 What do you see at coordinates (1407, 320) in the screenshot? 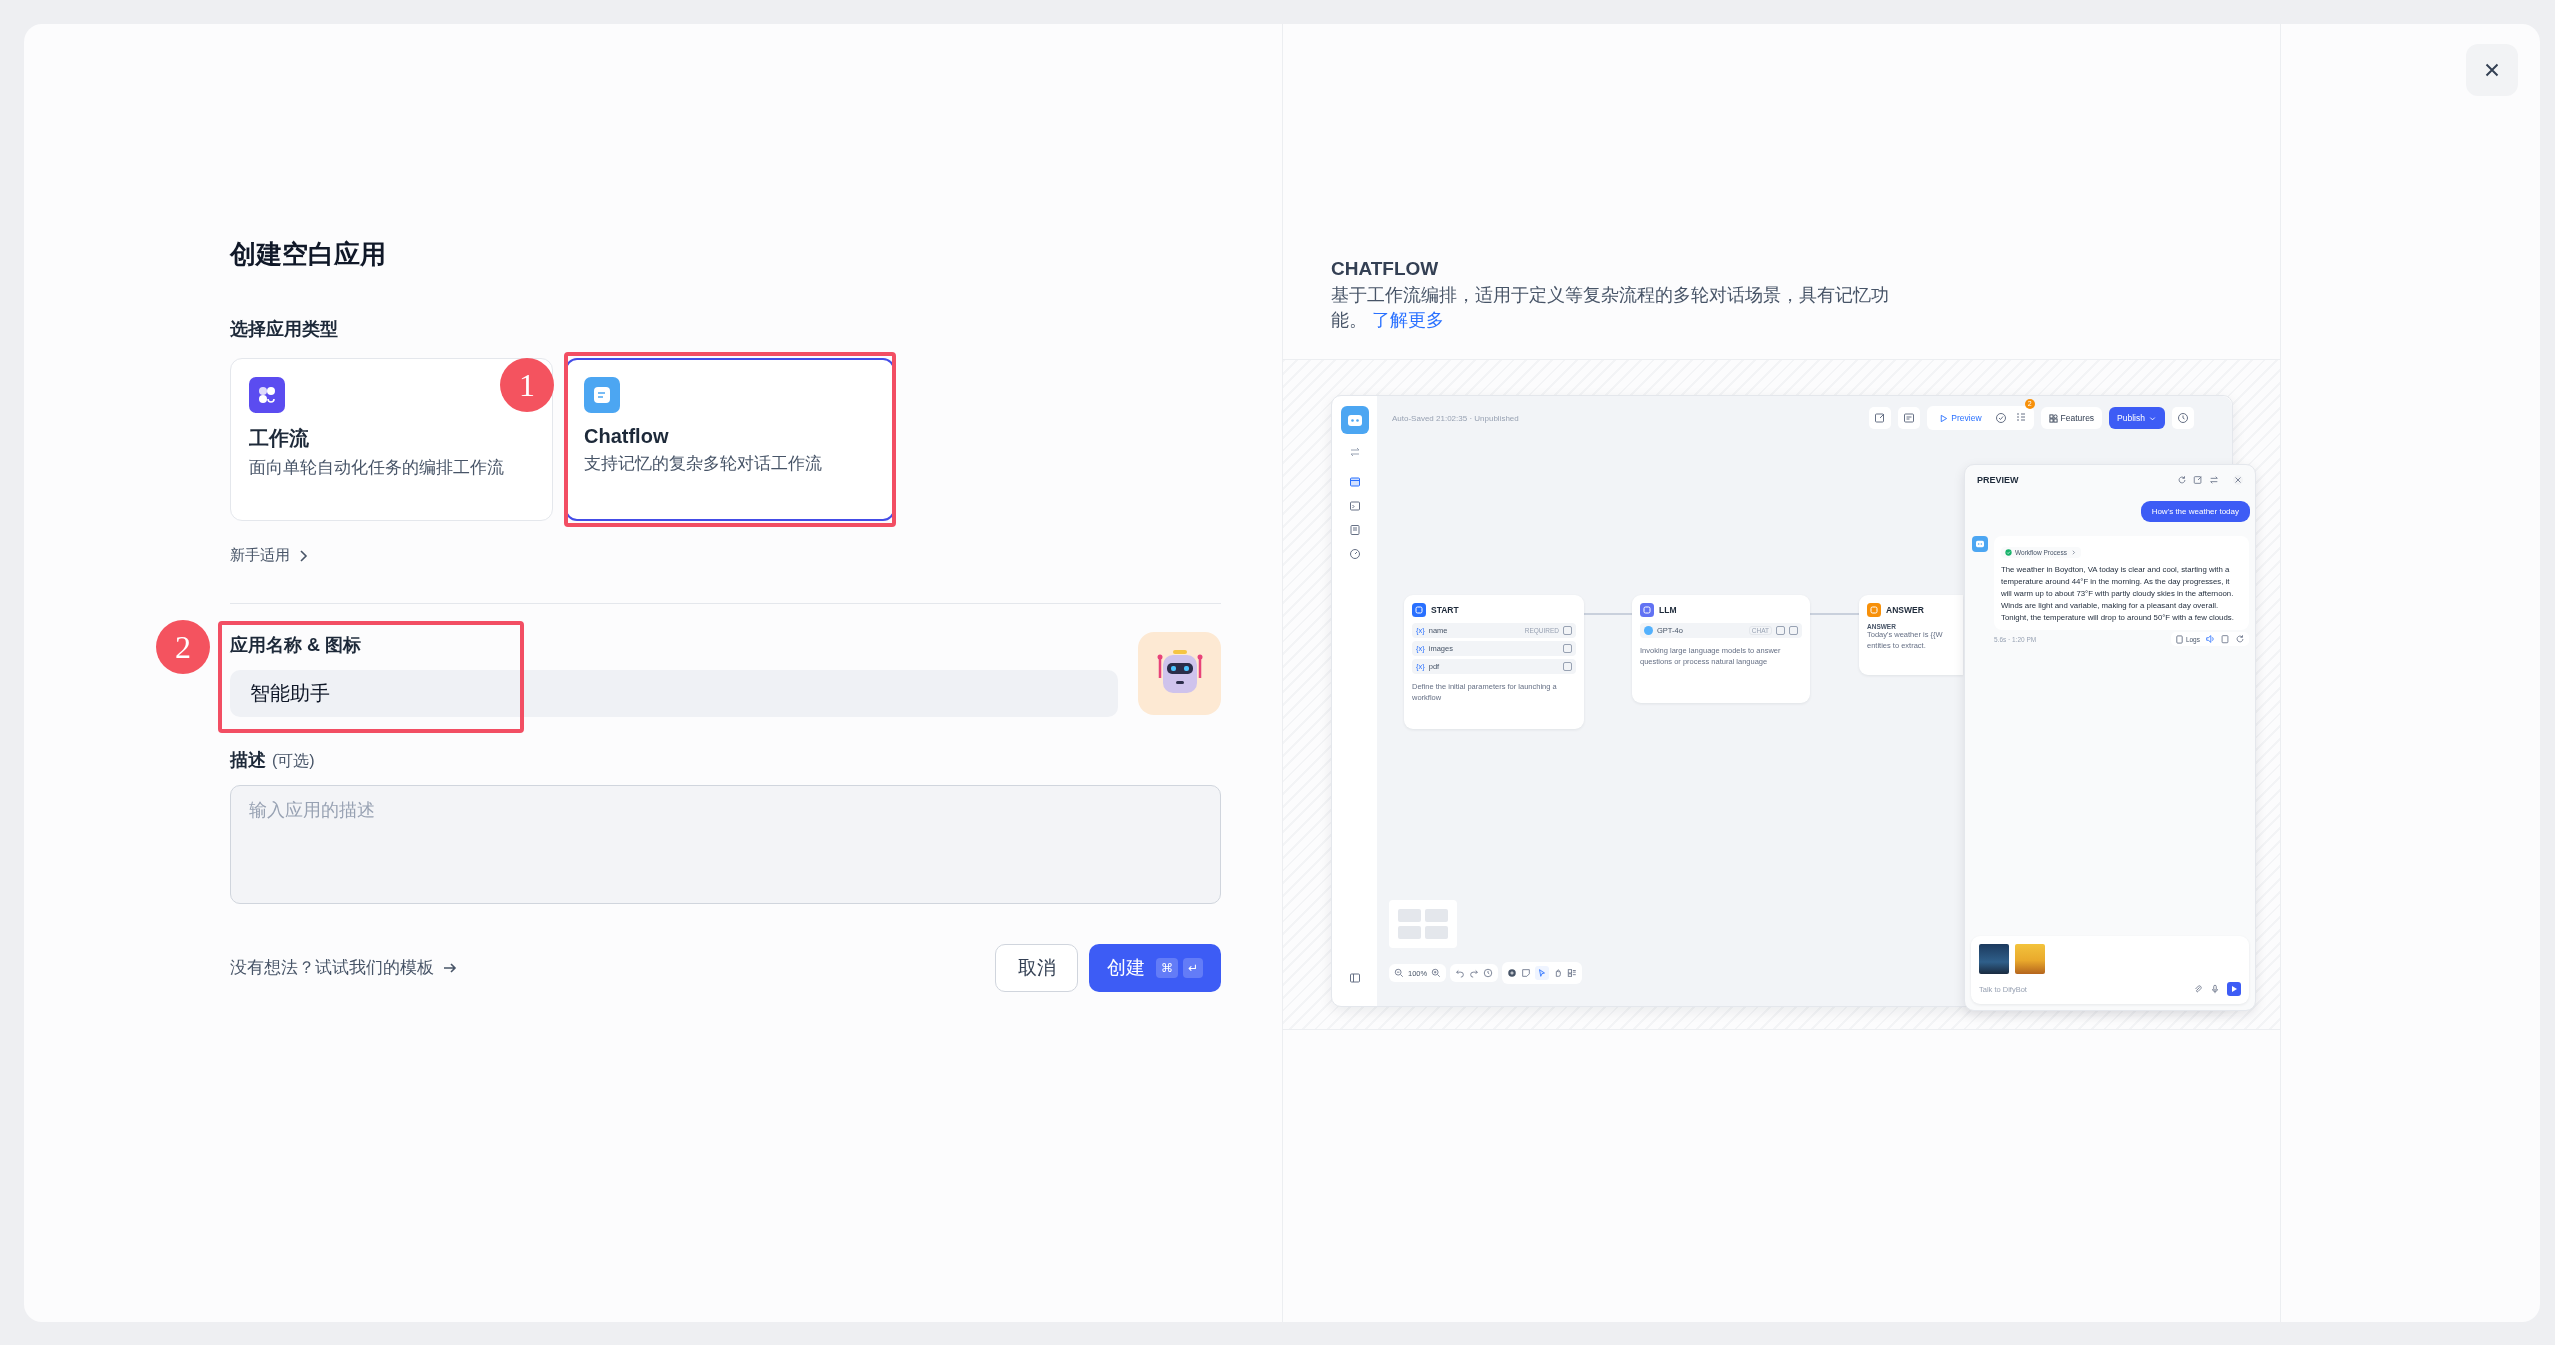
I see `learn-more-link: 了解更多` at bounding box center [1407, 320].